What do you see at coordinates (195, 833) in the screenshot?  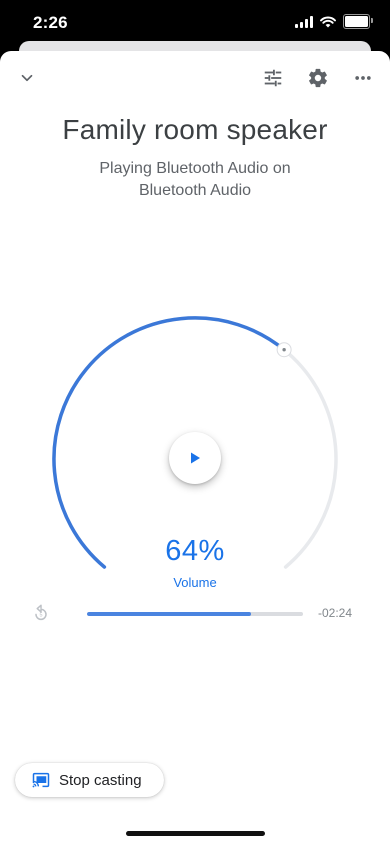 I see `home-indicator` at bounding box center [195, 833].